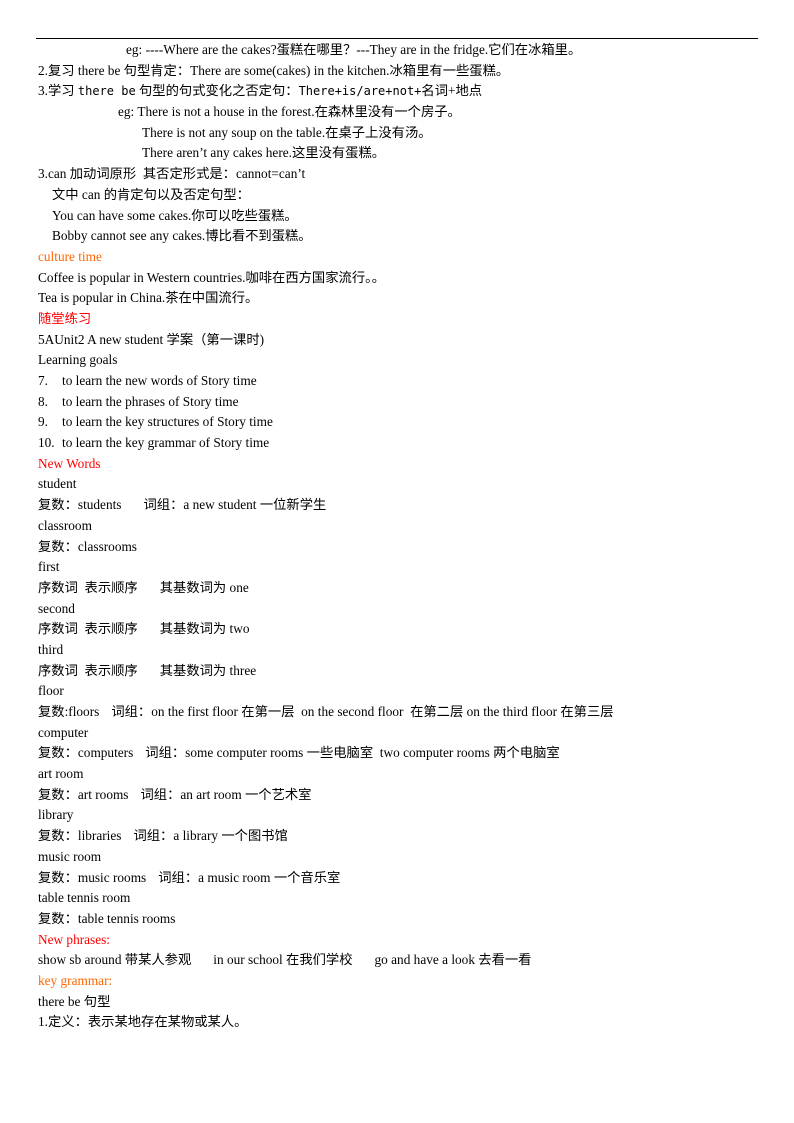  Describe the element at coordinates (166, 443) in the screenshot. I see `goal-text: to learn the key grammar of Story time` at that location.